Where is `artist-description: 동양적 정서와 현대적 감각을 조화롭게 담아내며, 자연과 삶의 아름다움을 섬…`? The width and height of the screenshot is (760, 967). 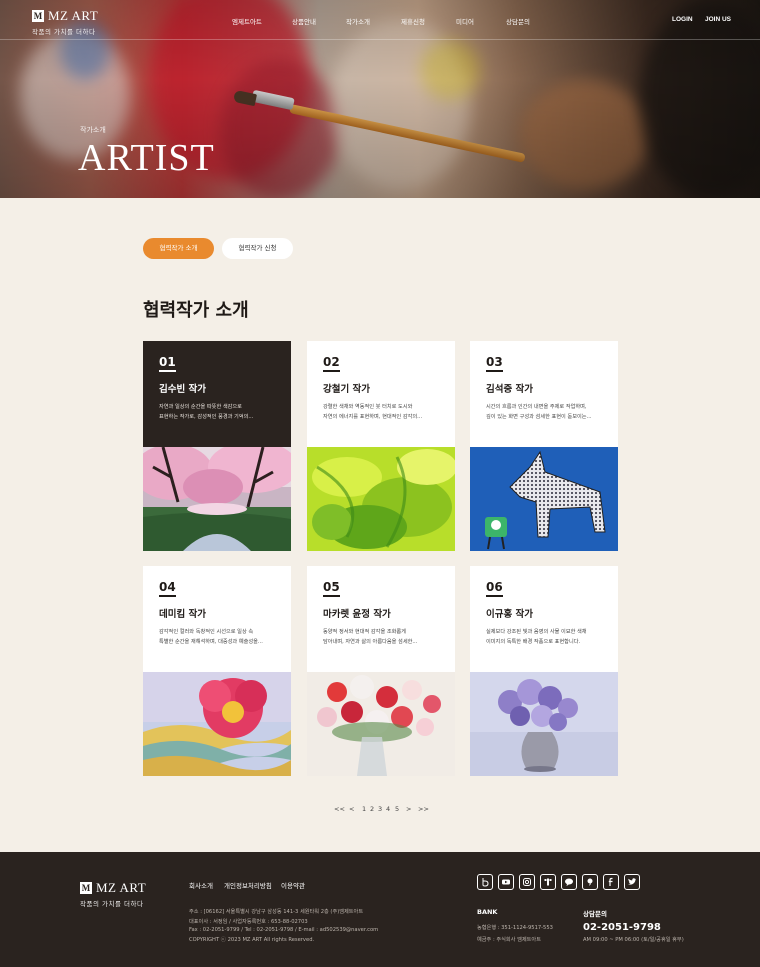 artist-description: 동양적 정서와 현대적 감각을 조화롭게 담아내며, 자연과 삶의 아름다움을 섬… is located at coordinates (370, 637).